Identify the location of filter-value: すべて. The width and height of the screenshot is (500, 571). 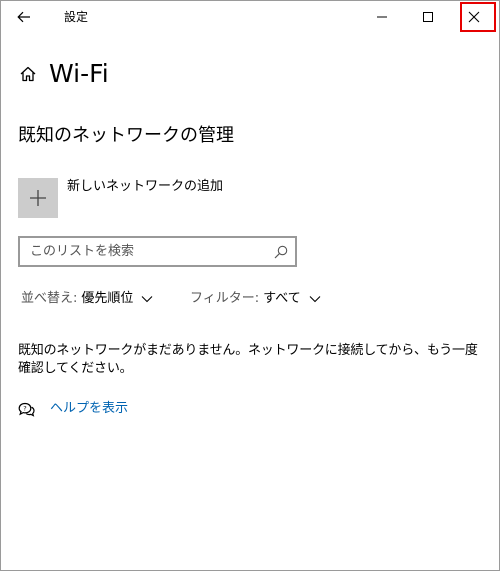
(282, 298).